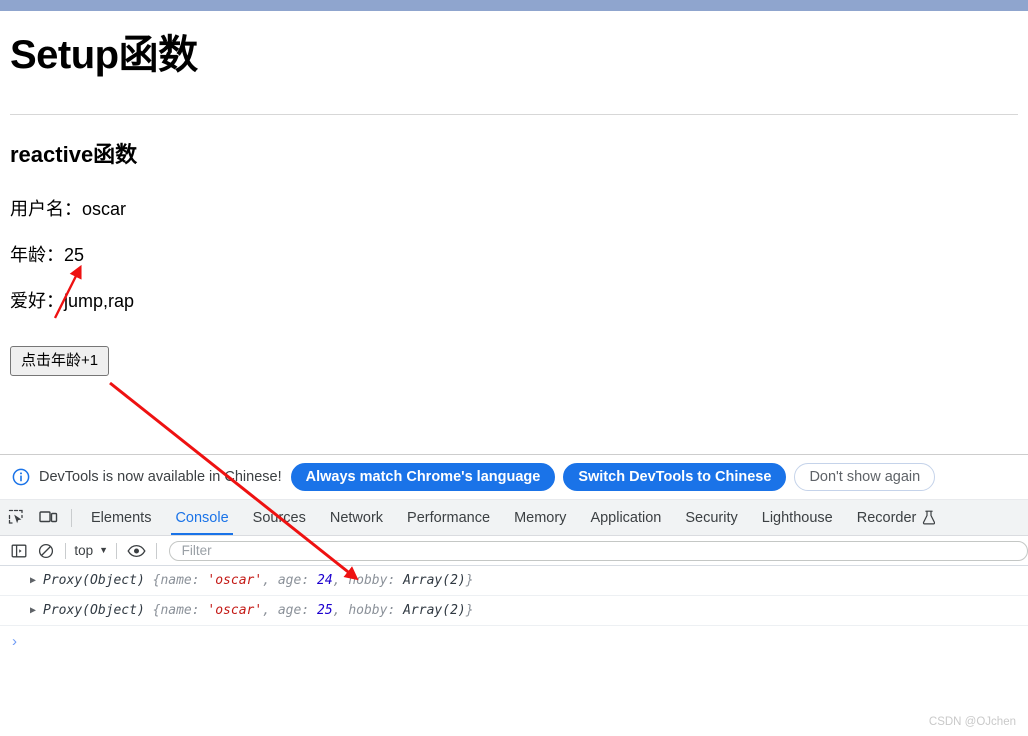  What do you see at coordinates (71, 517) in the screenshot?
I see `toolbar-divider` at bounding box center [71, 517].